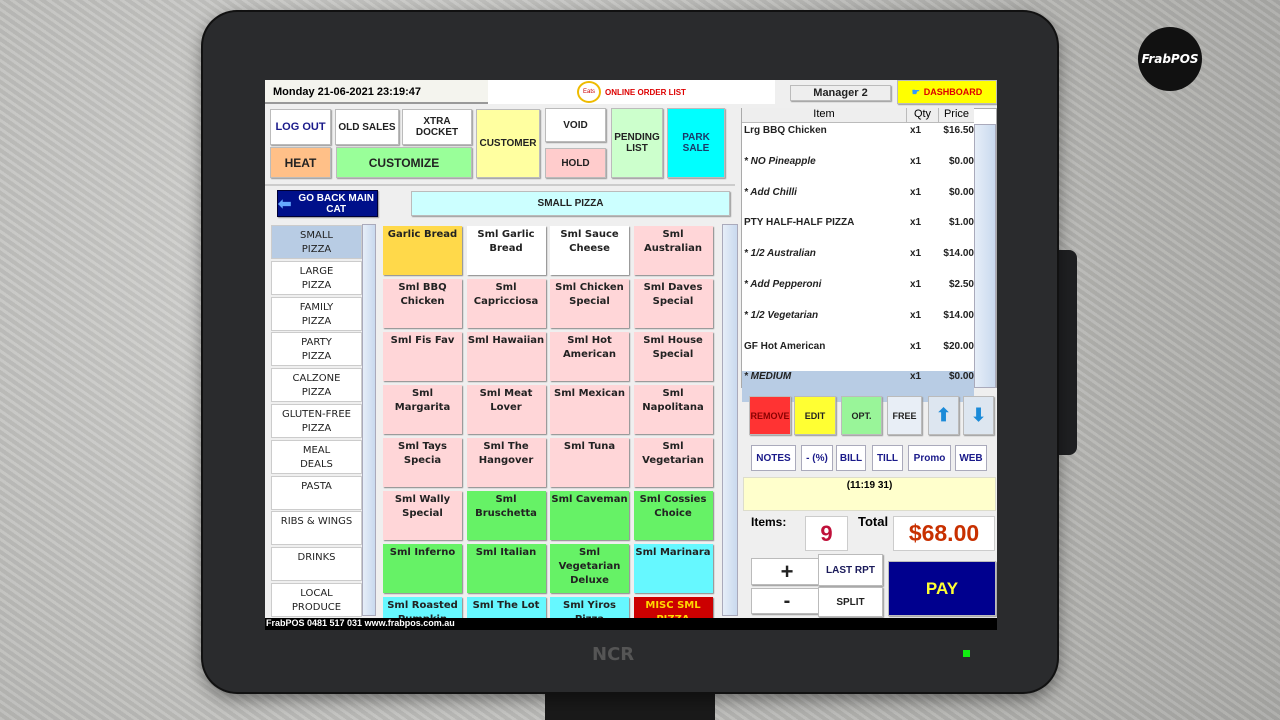 The image size is (1280, 720). Describe the element at coordinates (850, 570) in the screenshot. I see `last-receipt-button: LAST RPT` at that location.